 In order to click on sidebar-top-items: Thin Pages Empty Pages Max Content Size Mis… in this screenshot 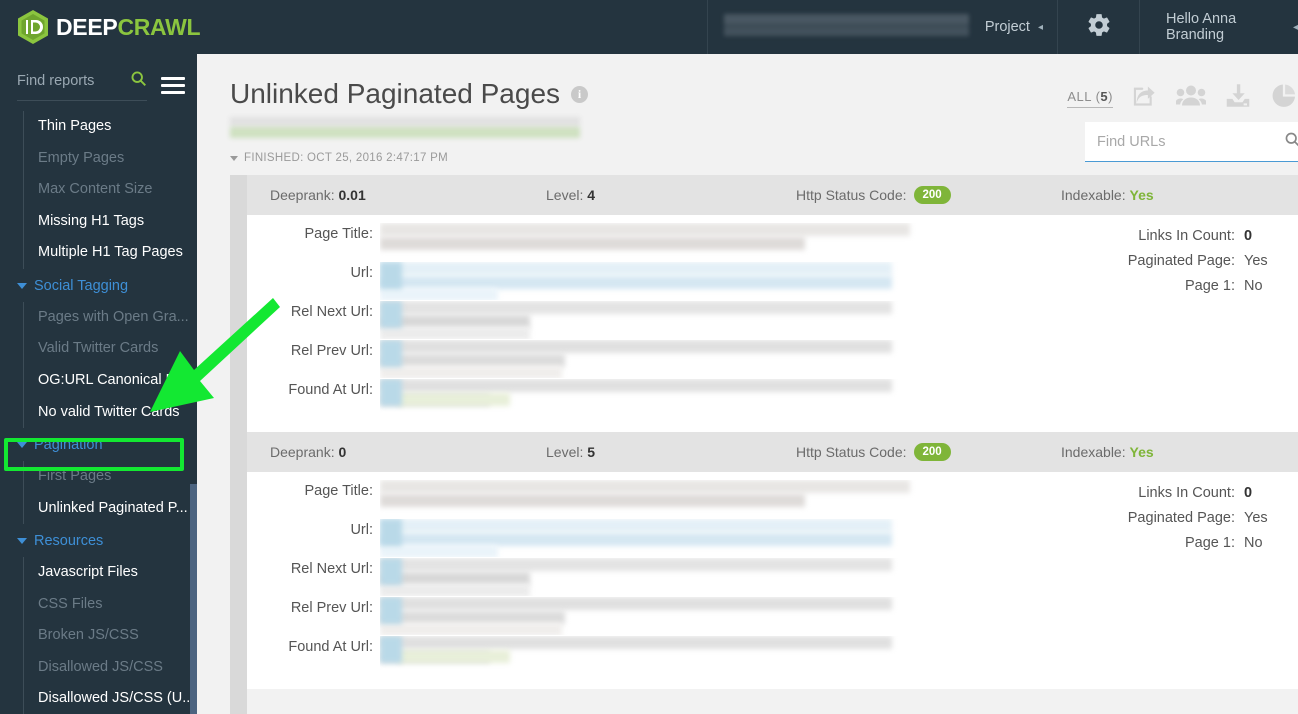, I will do `click(110, 190)`.